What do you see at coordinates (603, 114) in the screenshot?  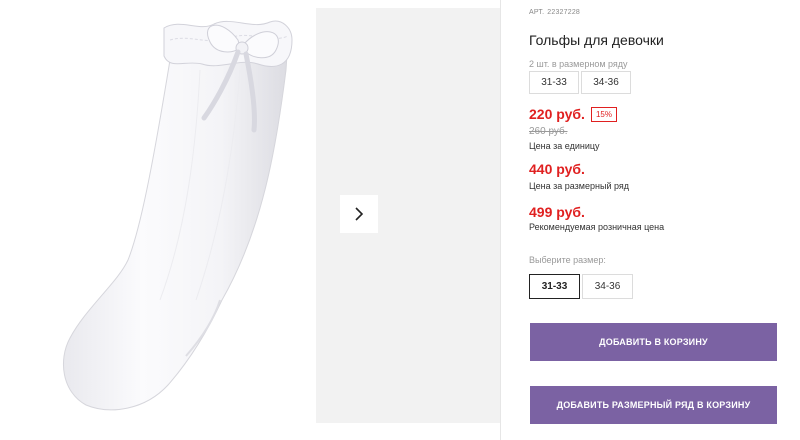 I see `discount-badge: 15%` at bounding box center [603, 114].